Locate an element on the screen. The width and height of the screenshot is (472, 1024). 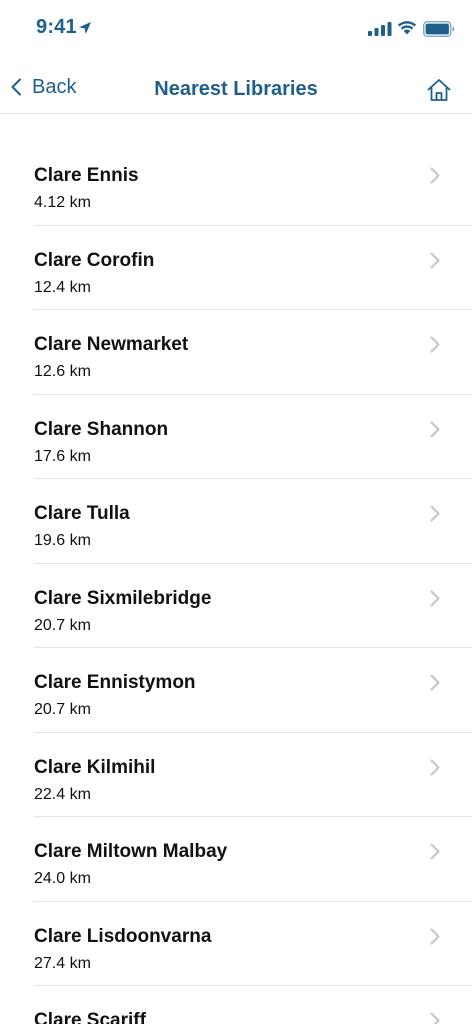
battery-icon is located at coordinates (439, 29).